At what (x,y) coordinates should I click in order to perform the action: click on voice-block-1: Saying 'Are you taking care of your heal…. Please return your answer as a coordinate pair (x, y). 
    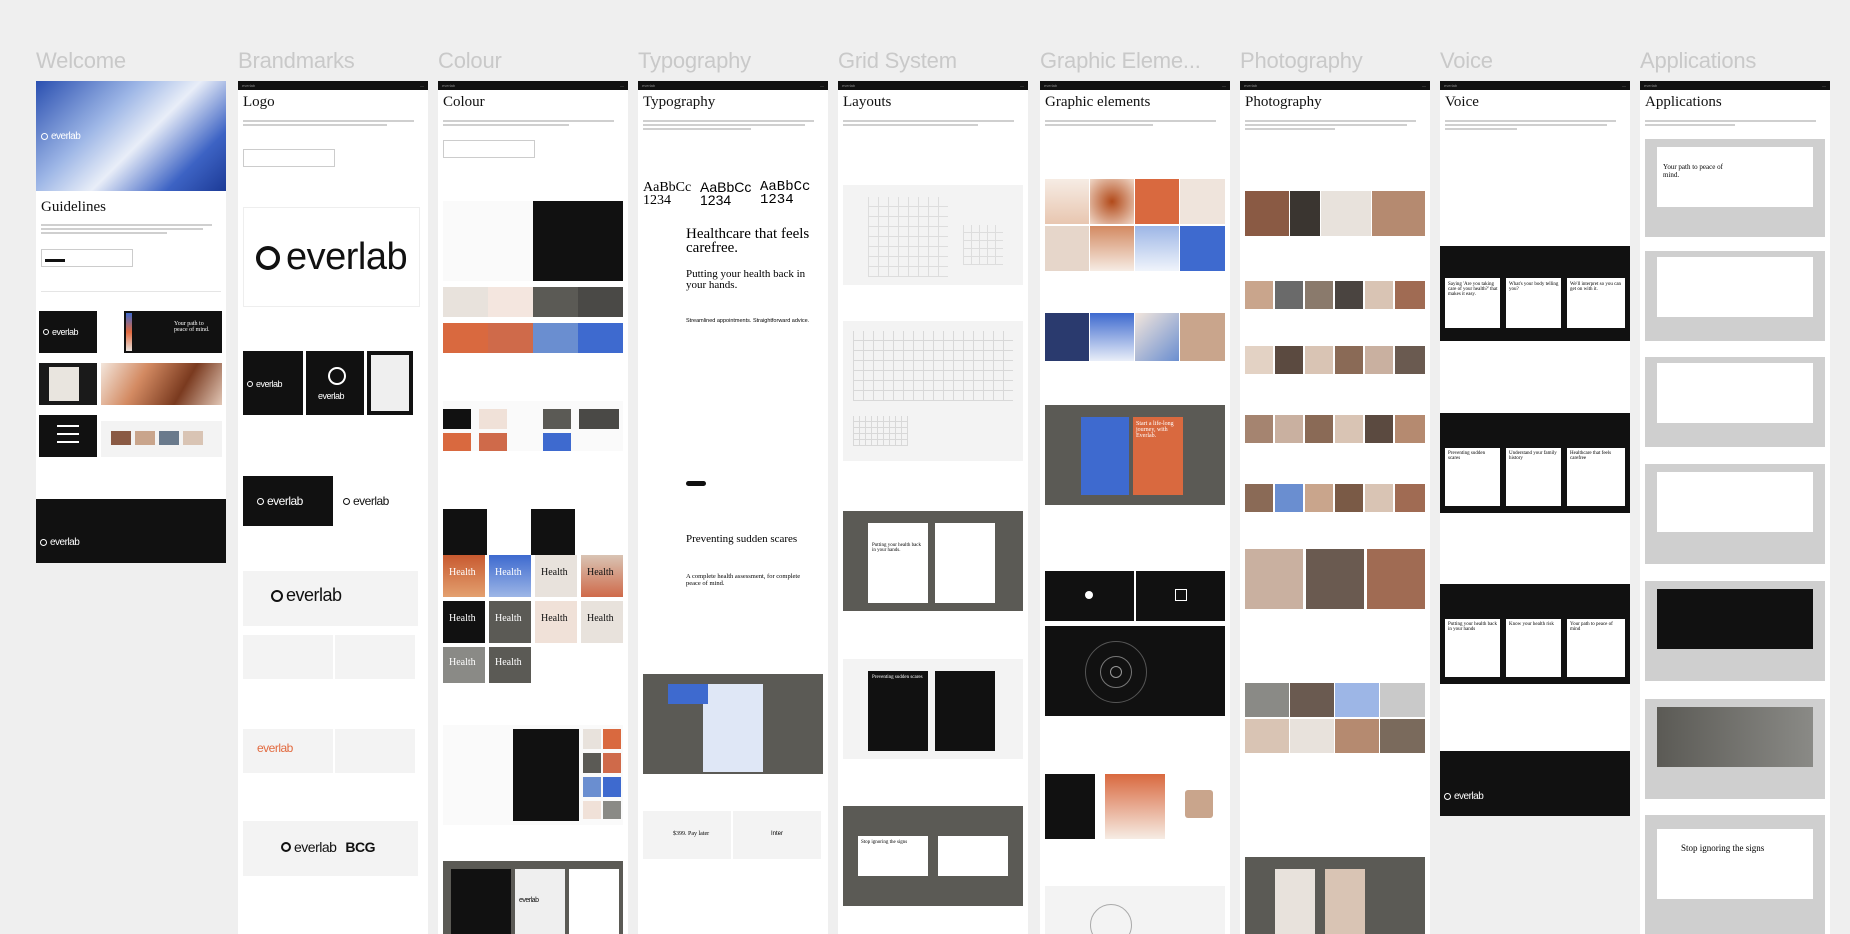
    Looking at the image, I should click on (1535, 293).